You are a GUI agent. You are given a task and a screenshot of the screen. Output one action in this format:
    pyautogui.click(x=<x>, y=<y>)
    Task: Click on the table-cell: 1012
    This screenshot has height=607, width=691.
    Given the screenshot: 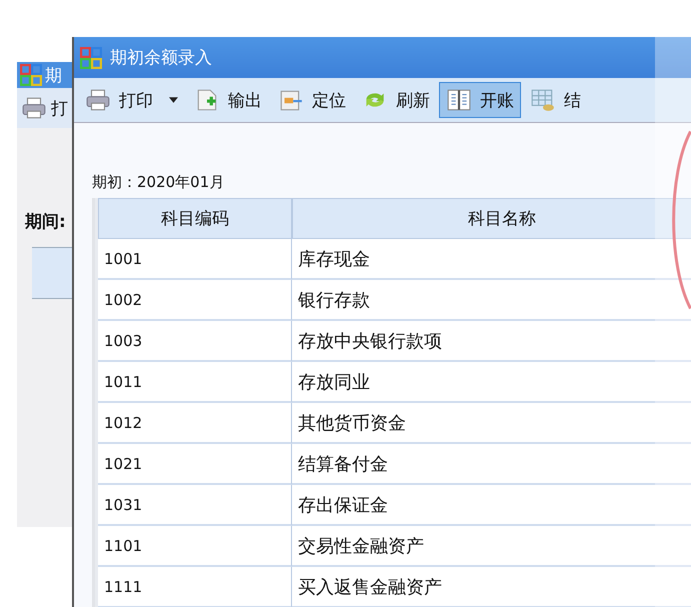 What is the action you would take?
    pyautogui.click(x=195, y=423)
    